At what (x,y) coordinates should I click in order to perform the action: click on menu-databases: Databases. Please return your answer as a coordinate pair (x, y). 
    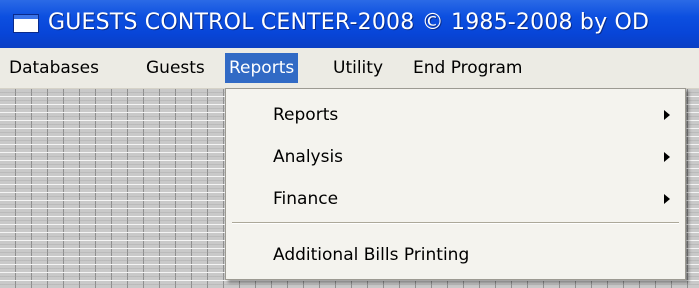
    Looking at the image, I should click on (54, 68).